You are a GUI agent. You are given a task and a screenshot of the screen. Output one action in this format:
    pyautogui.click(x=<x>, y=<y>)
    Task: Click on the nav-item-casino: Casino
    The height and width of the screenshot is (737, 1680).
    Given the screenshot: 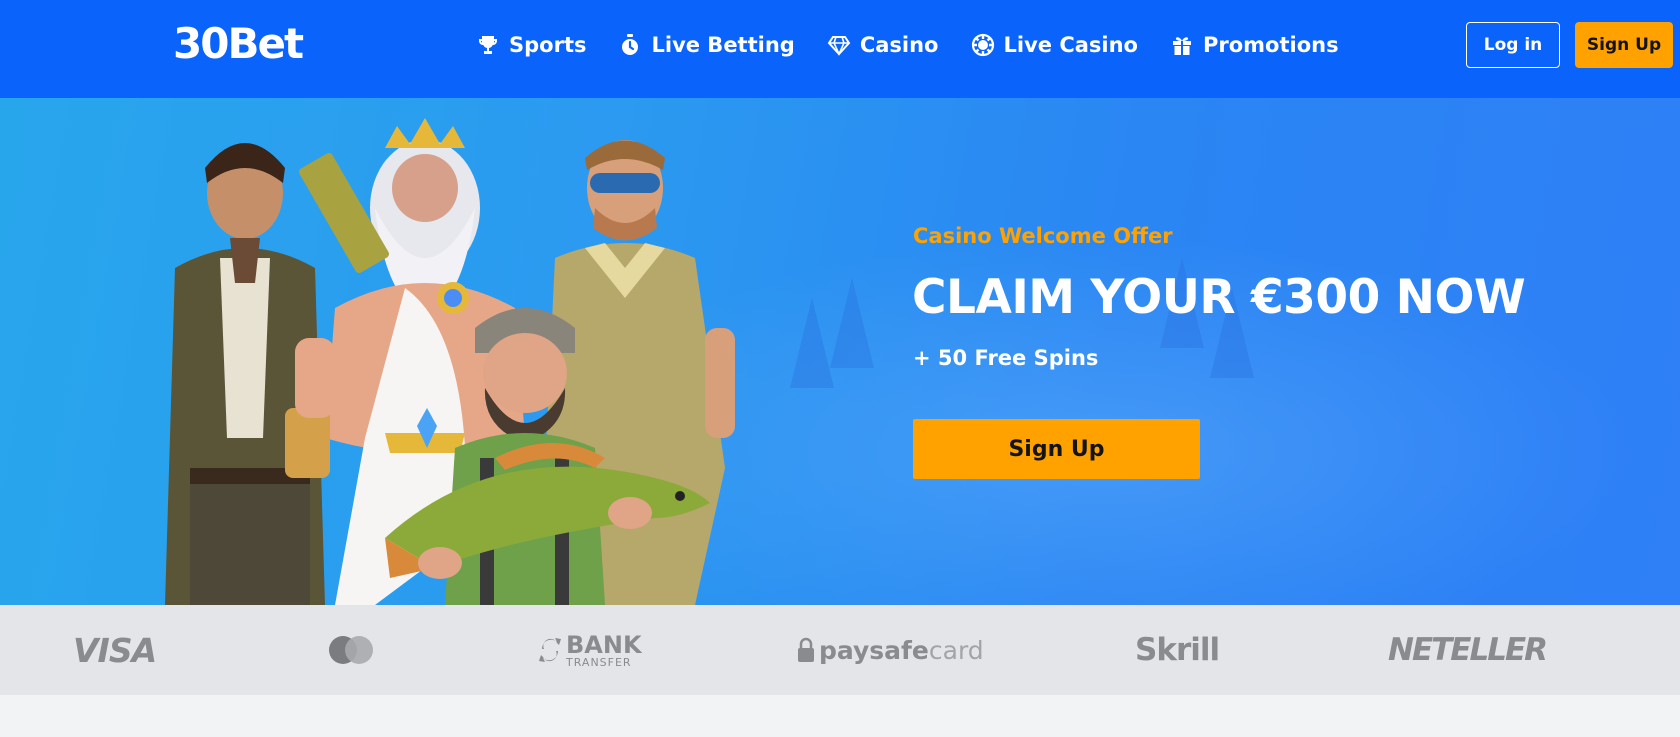 What is the action you would take?
    pyautogui.click(x=883, y=45)
    